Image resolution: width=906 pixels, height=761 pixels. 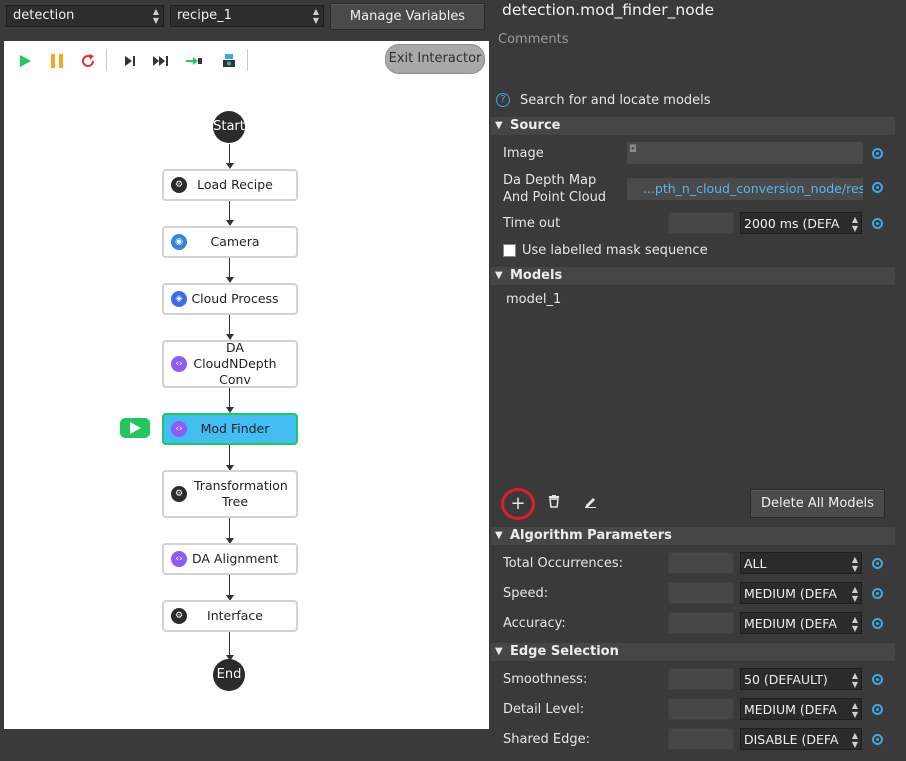 I want to click on exit-interactor-button: Exit Interactor, so click(x=435, y=59).